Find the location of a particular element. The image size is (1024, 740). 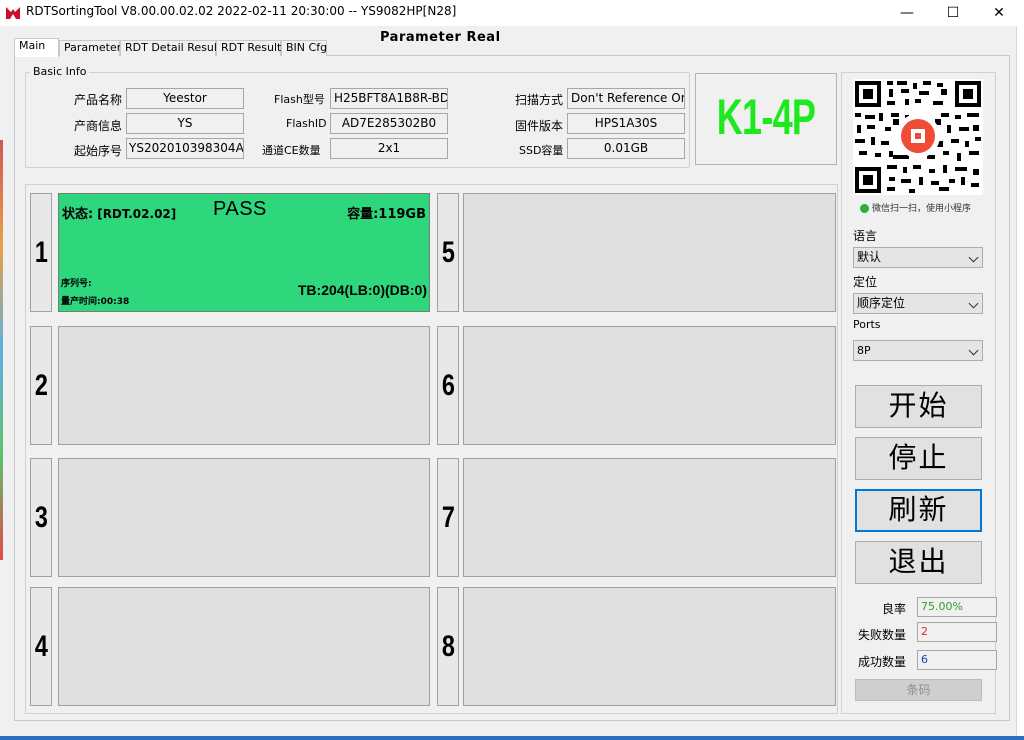

tab-parameter: Parameter is located at coordinates (90, 48).